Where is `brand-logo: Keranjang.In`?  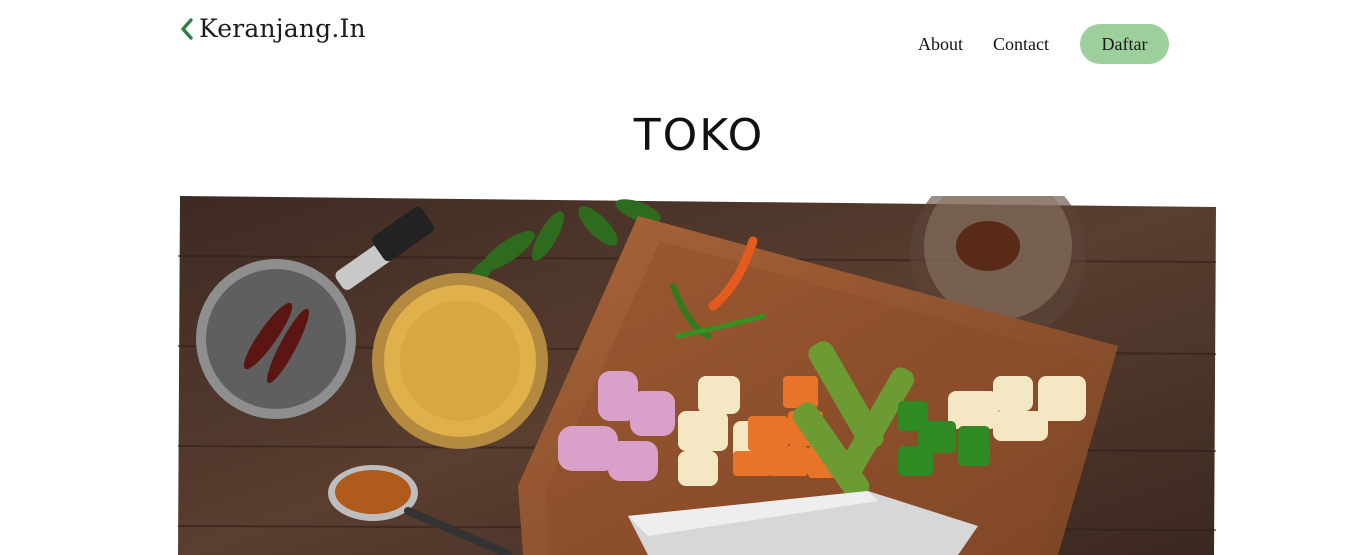
brand-logo: Keranjang.In is located at coordinates (272, 28).